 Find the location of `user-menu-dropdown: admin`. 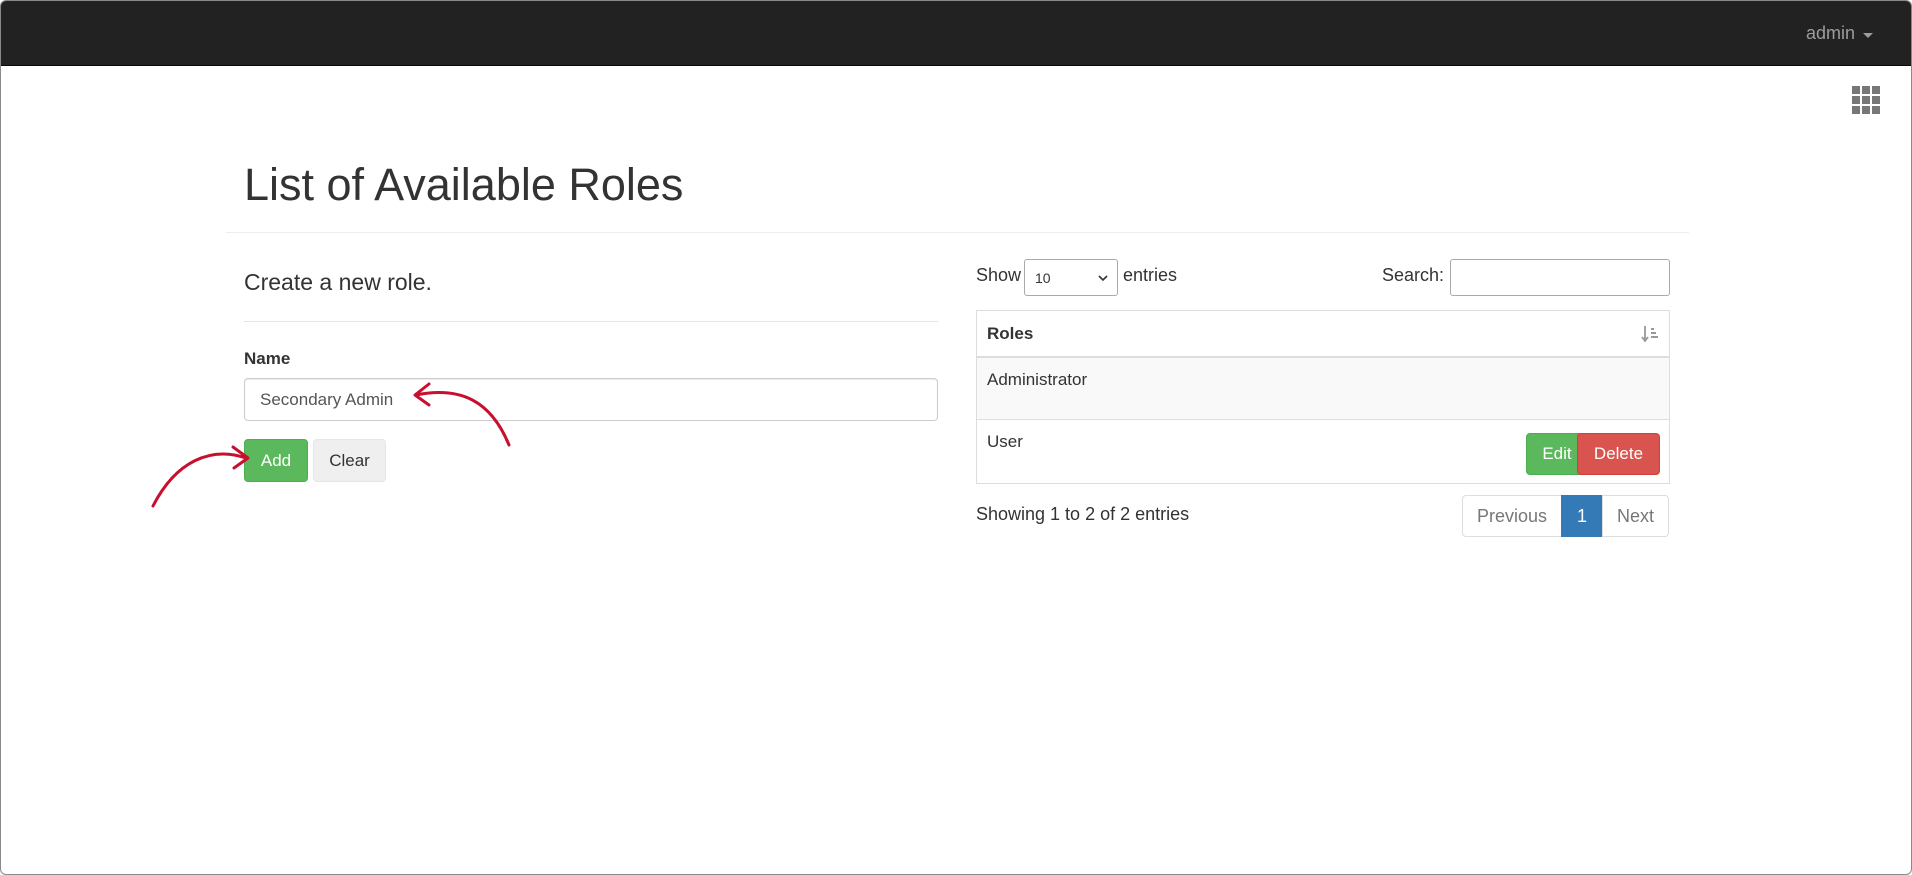

user-menu-dropdown: admin is located at coordinates (1839, 33).